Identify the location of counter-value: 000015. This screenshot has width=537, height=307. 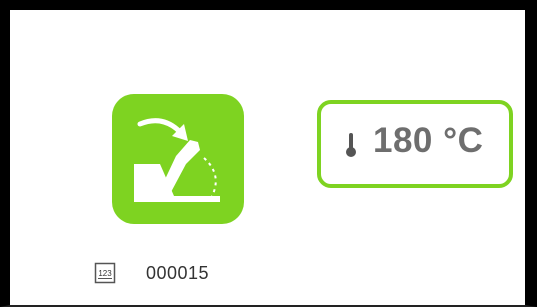
(178, 273).